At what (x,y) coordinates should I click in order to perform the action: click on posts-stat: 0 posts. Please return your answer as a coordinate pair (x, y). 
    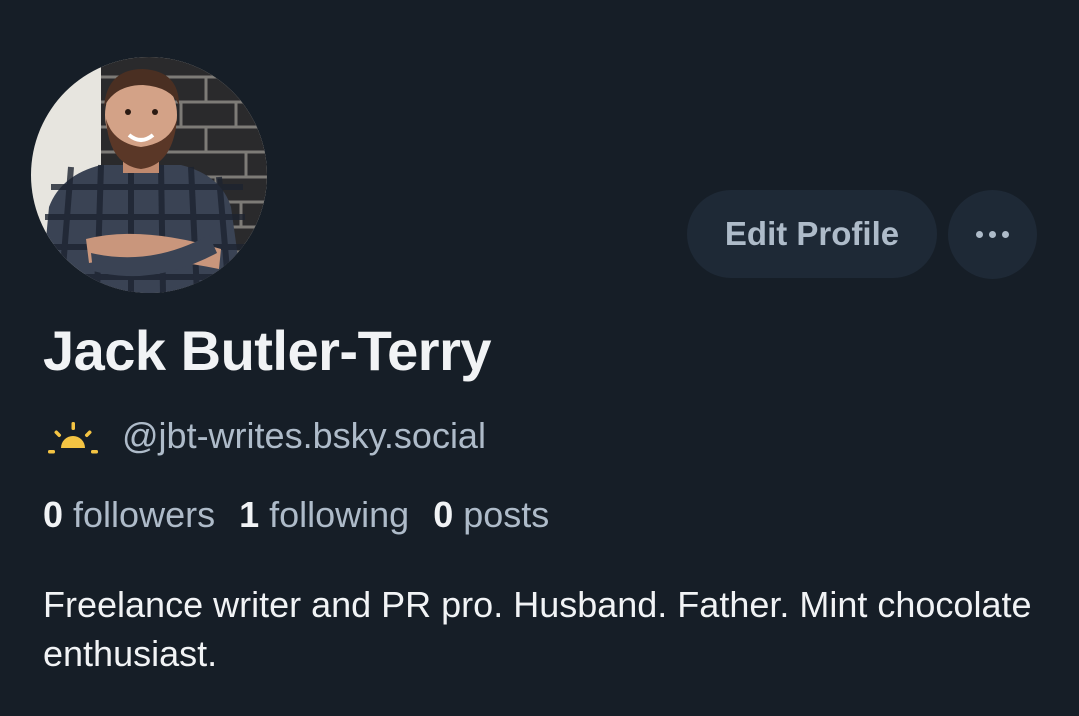
    Looking at the image, I should click on (491, 515).